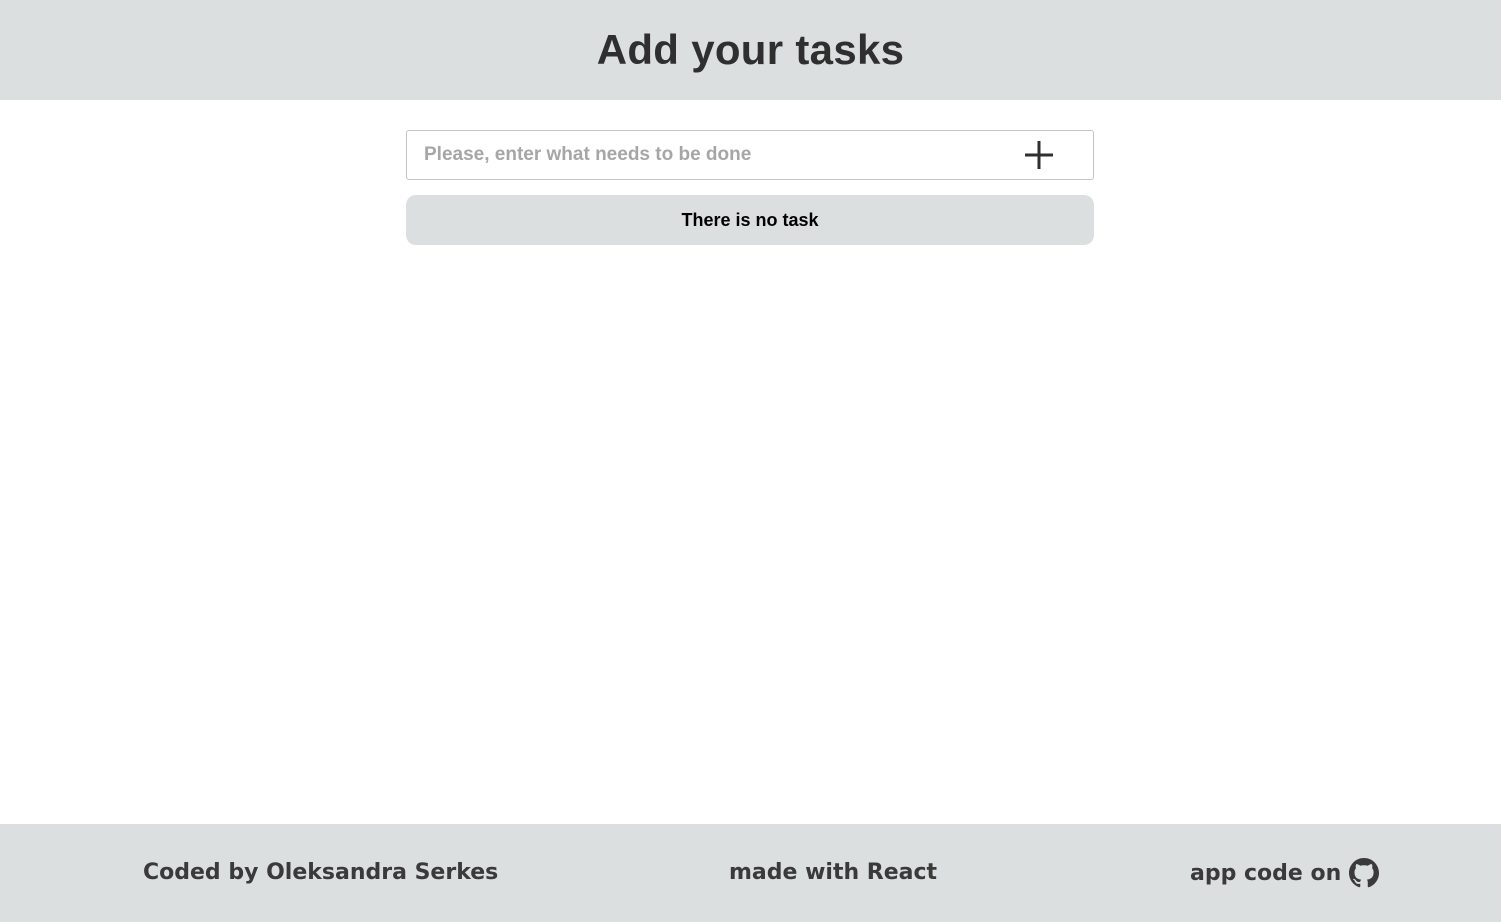 This screenshot has height=922, width=1501. What do you see at coordinates (1266, 873) in the screenshot?
I see `github-link-label: app code on` at bounding box center [1266, 873].